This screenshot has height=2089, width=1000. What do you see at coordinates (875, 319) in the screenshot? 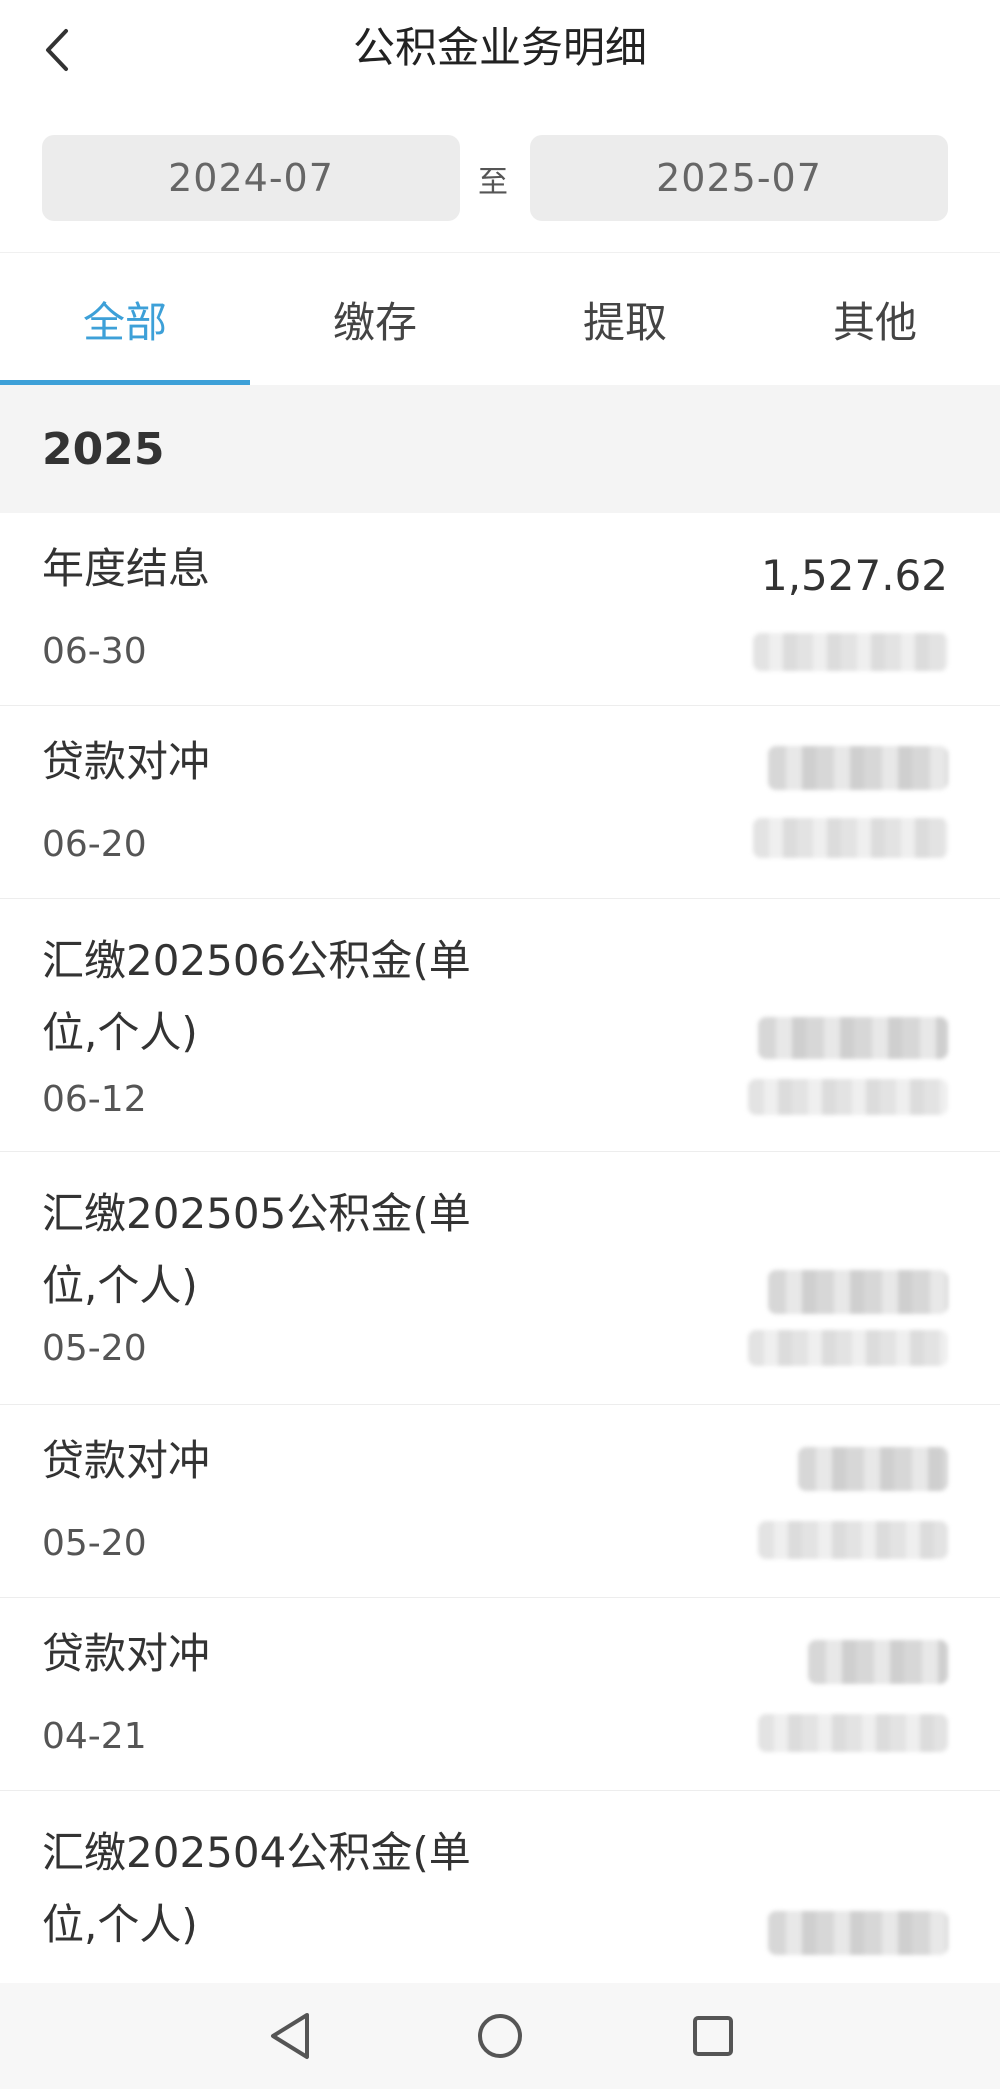
I see `tab-other: 其他` at bounding box center [875, 319].